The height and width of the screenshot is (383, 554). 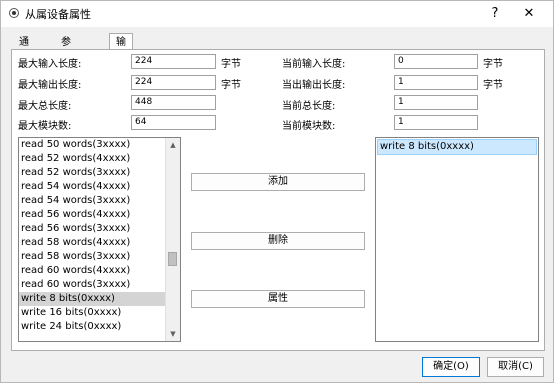 I want to click on vertical-scrollbar: ▲ ▼, so click(x=172, y=239).